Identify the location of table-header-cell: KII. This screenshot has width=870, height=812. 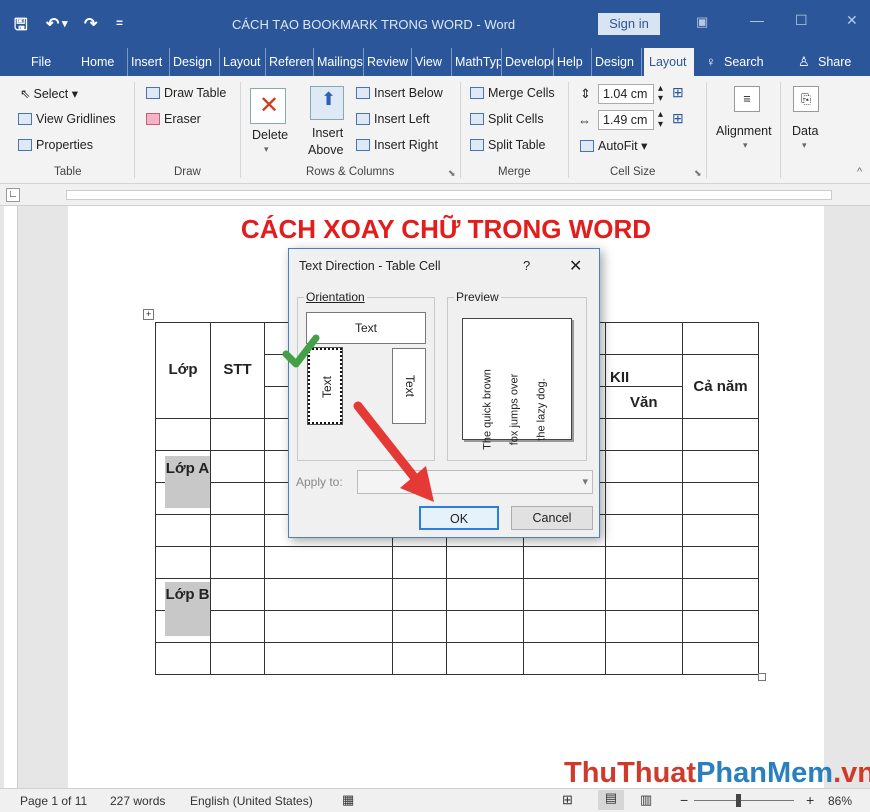
(644, 370).